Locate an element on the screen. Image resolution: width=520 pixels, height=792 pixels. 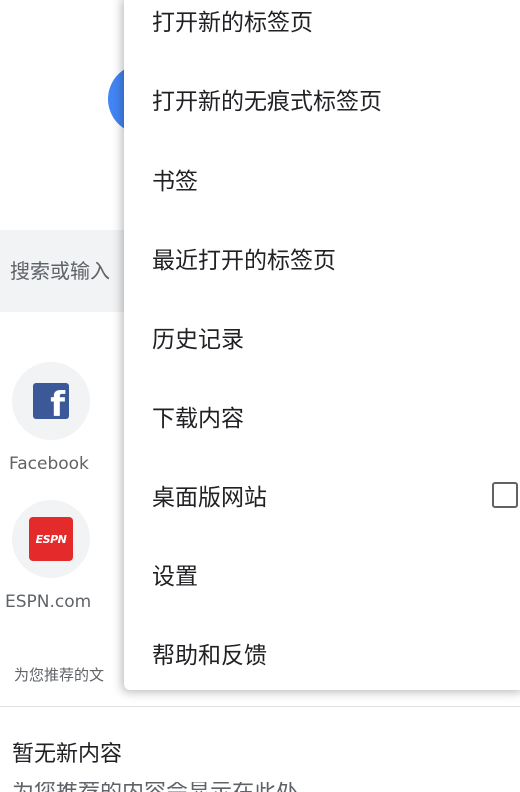
shortcut-icon-circle: ESPN is located at coordinates (51, 539).